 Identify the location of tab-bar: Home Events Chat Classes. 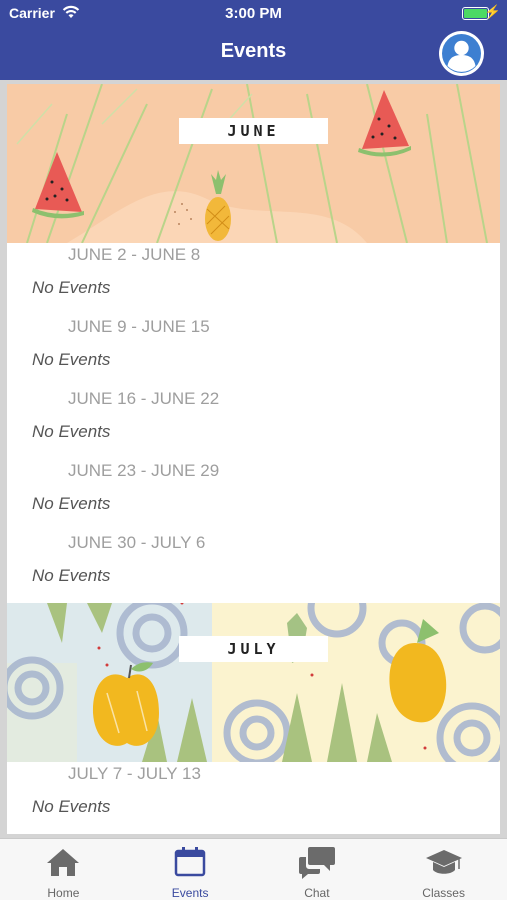
(253, 869).